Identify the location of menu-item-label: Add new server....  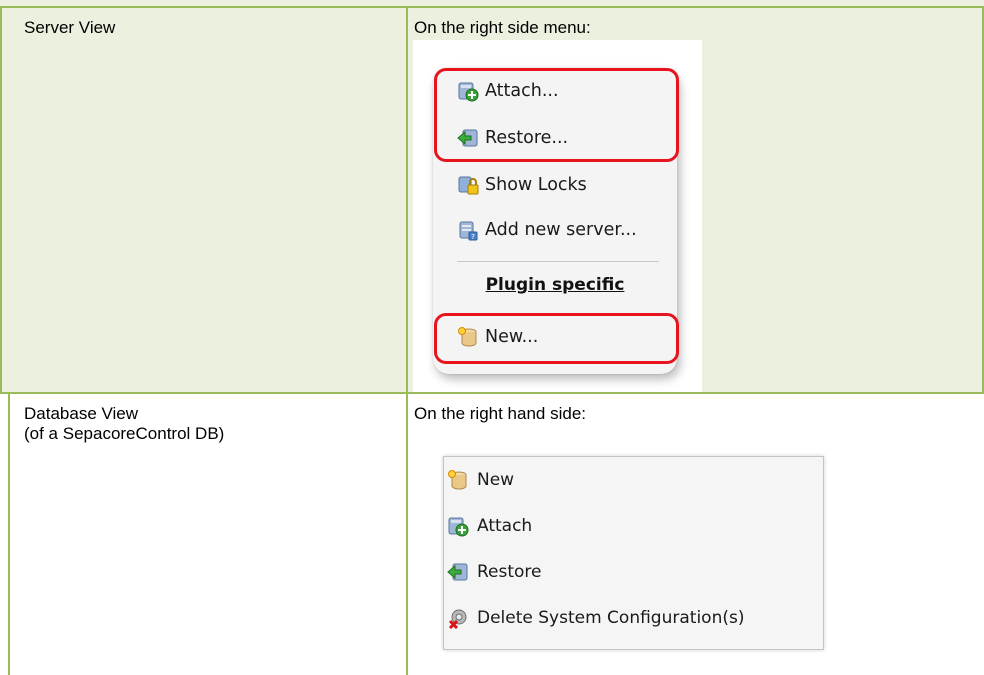
(561, 230).